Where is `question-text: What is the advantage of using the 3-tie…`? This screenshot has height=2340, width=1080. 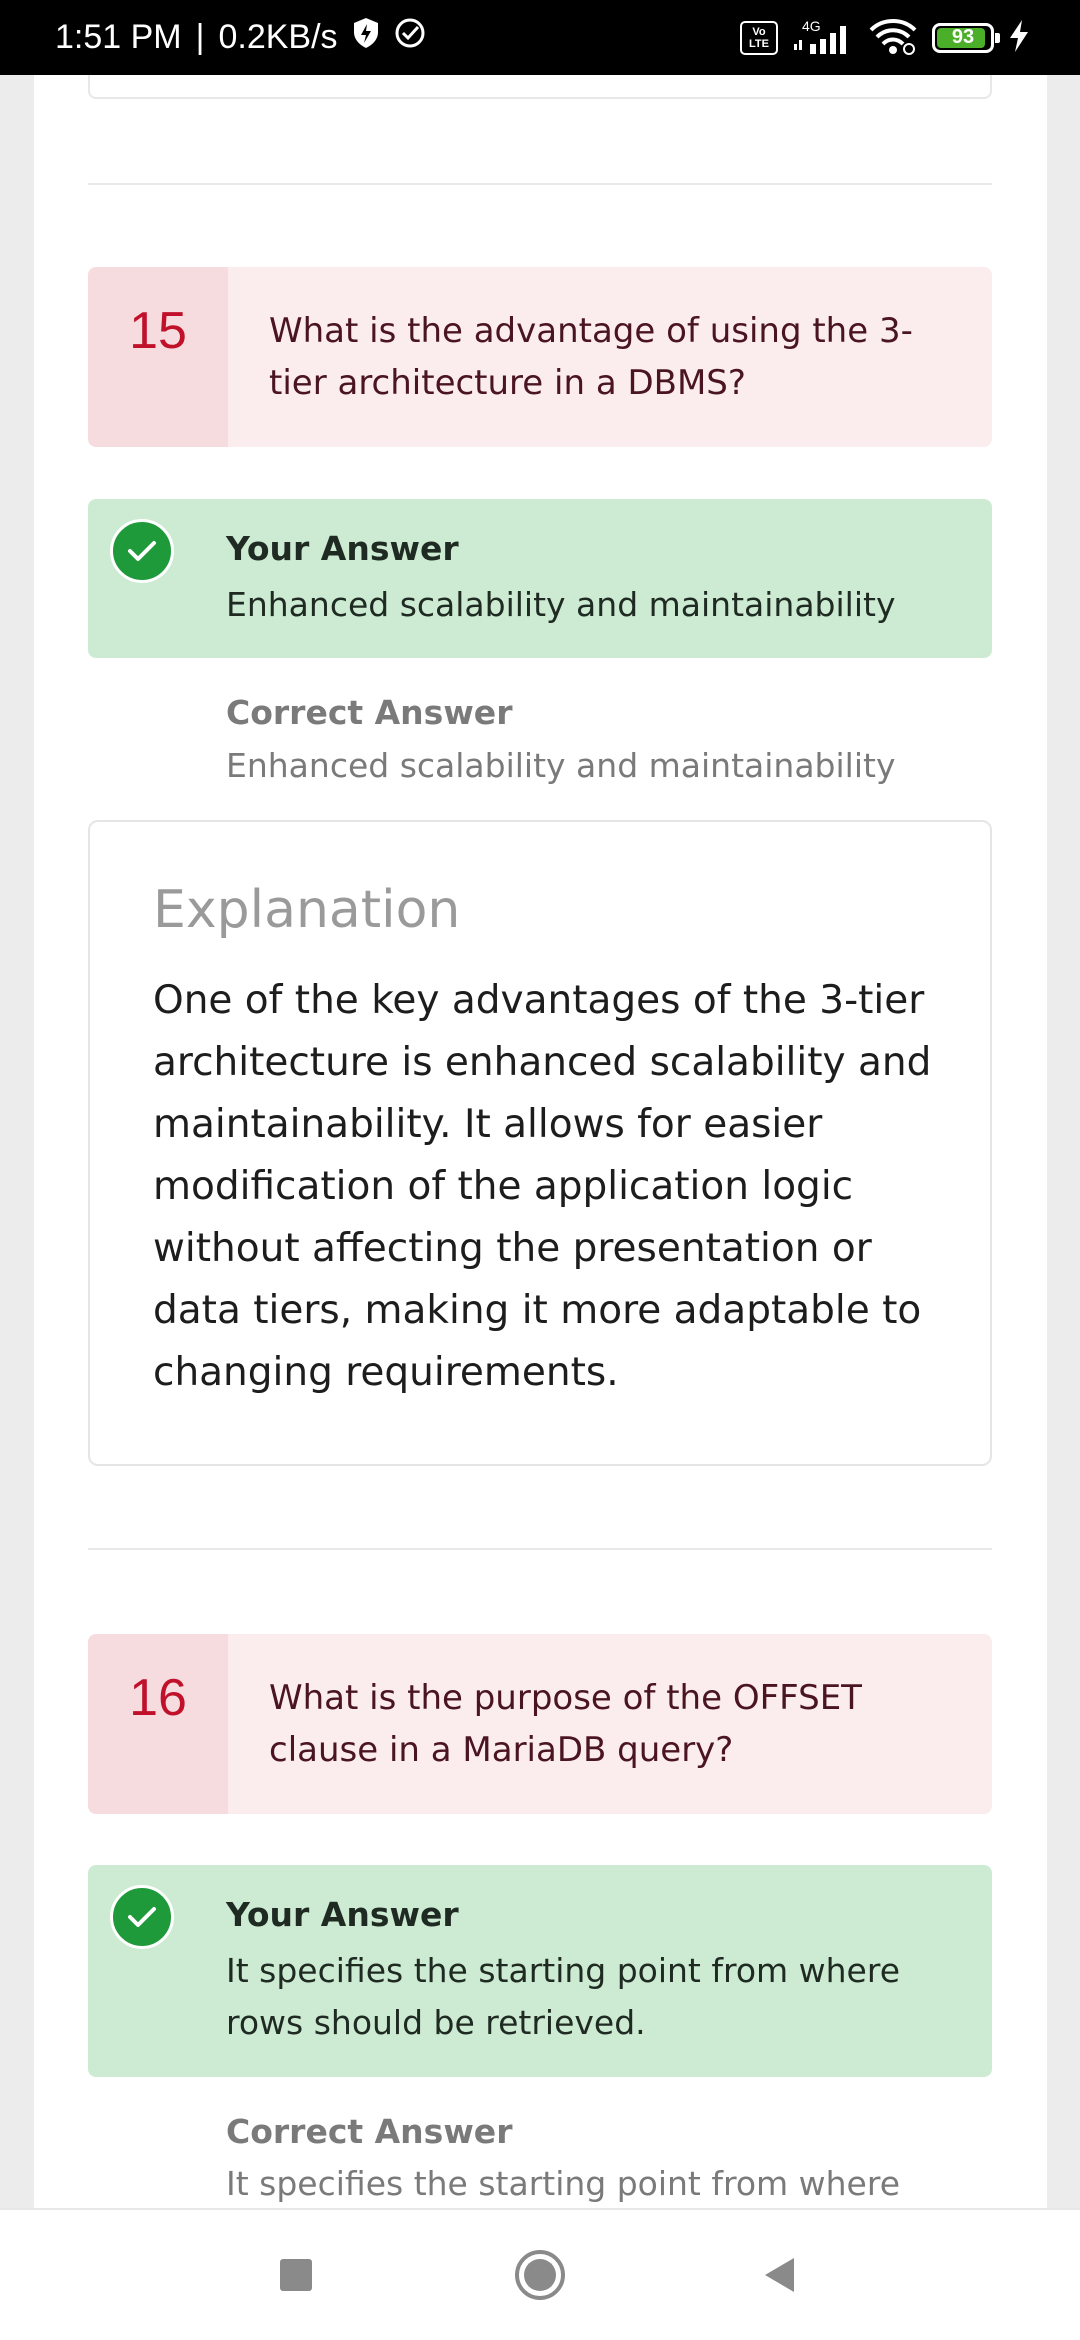
question-text: What is the advantage of using the 3-tie… is located at coordinates (591, 357).